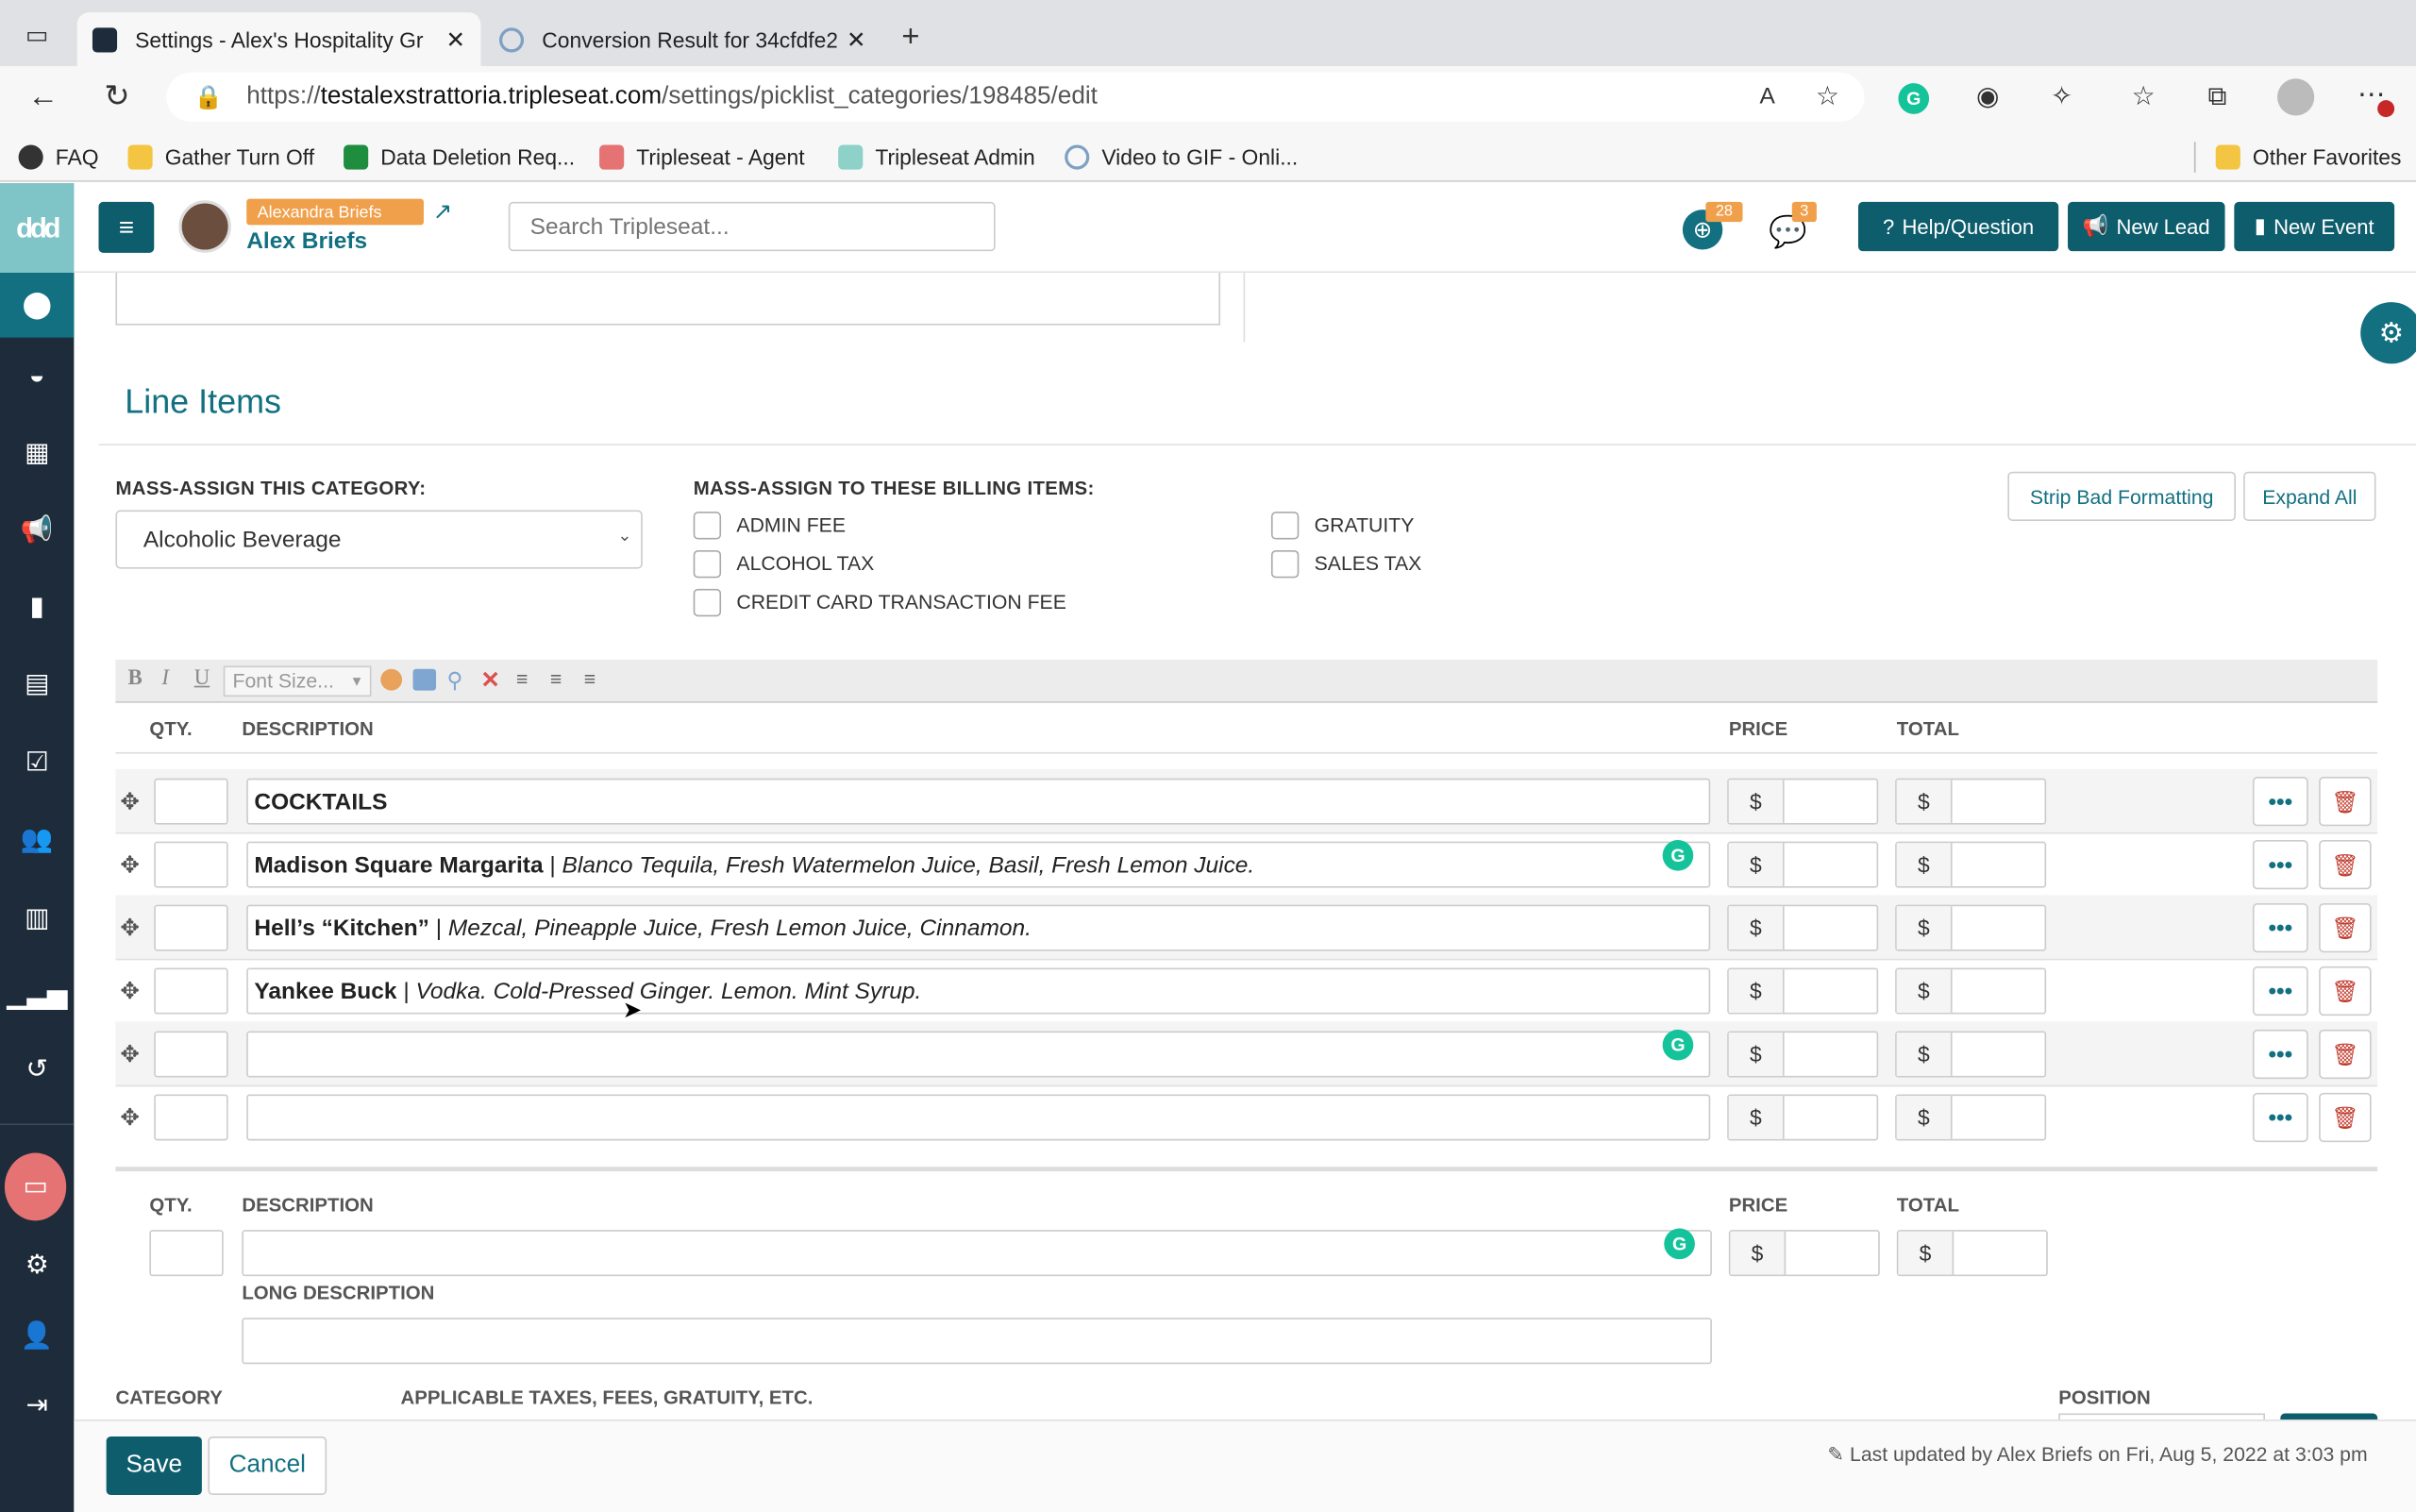 The width and height of the screenshot is (2416, 1512). Describe the element at coordinates (2147, 226) in the screenshot. I see `new-lead-button: 📢 New Lead` at that location.